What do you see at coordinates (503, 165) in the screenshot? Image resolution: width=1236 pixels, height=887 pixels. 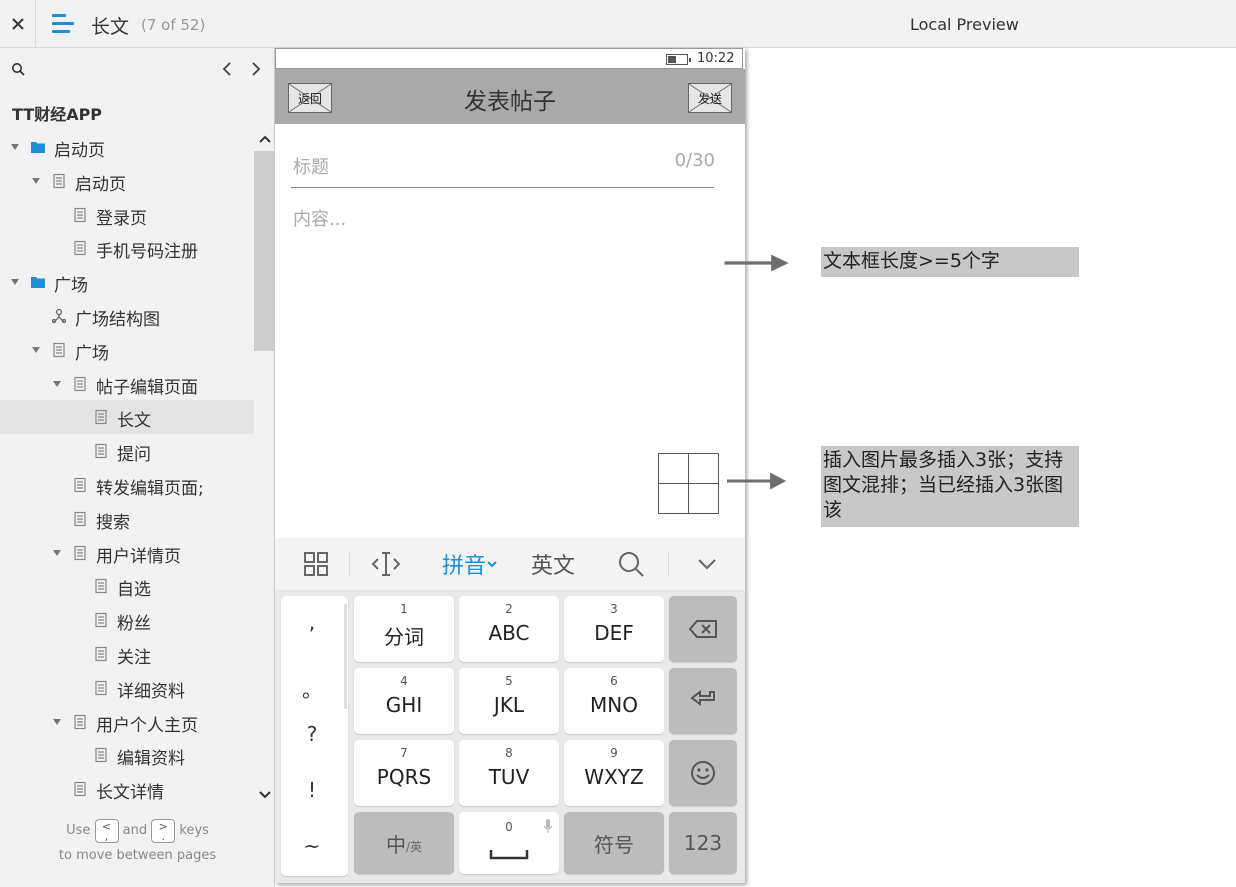 I see `title-input: 标题 0/30` at bounding box center [503, 165].